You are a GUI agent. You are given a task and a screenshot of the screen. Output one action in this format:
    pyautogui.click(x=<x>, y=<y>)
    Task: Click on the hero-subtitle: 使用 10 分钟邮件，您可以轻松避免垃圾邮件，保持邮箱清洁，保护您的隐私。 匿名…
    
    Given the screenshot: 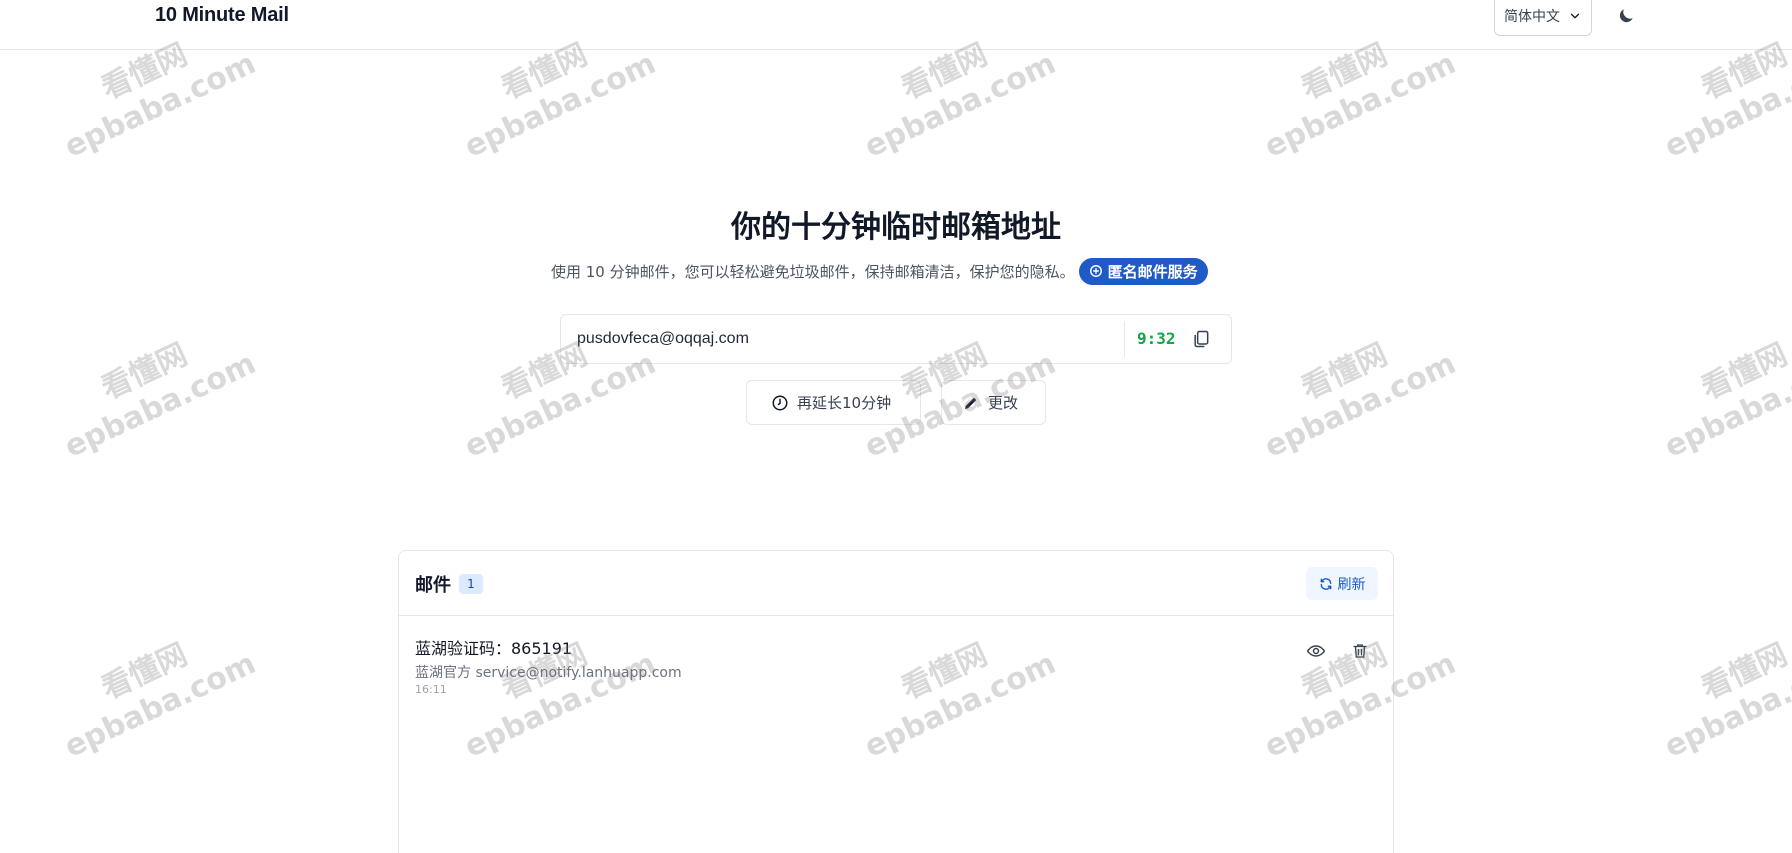 What is the action you would take?
    pyautogui.click(x=879, y=271)
    